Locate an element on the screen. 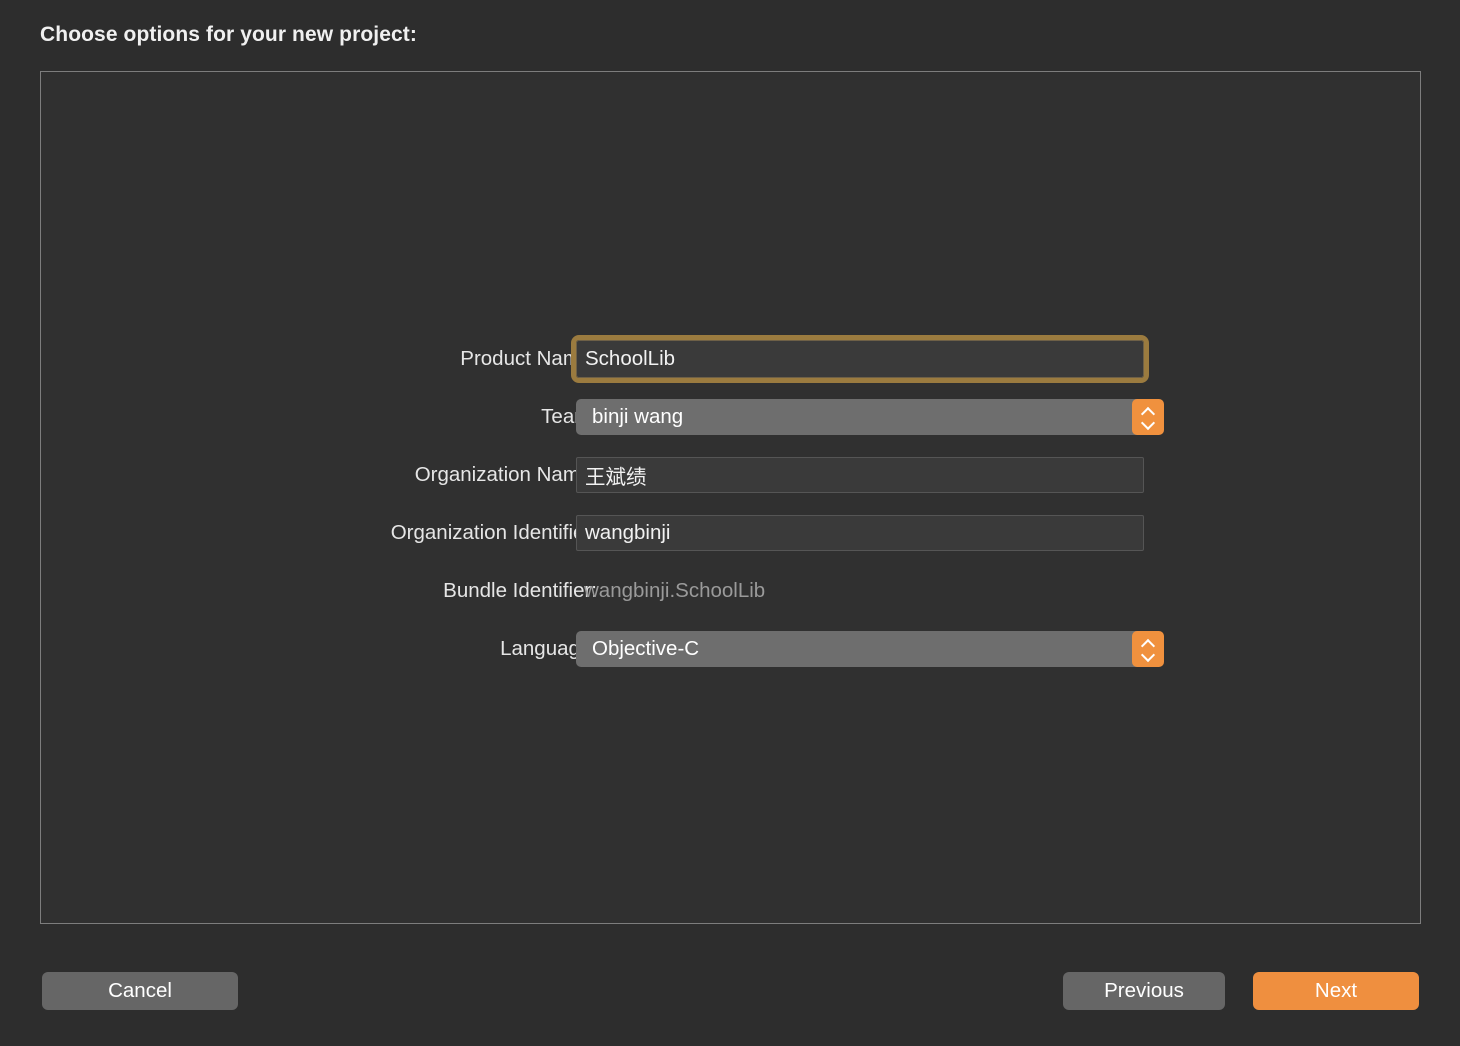  language-field-wrap: Objective-C is located at coordinates (870, 649).